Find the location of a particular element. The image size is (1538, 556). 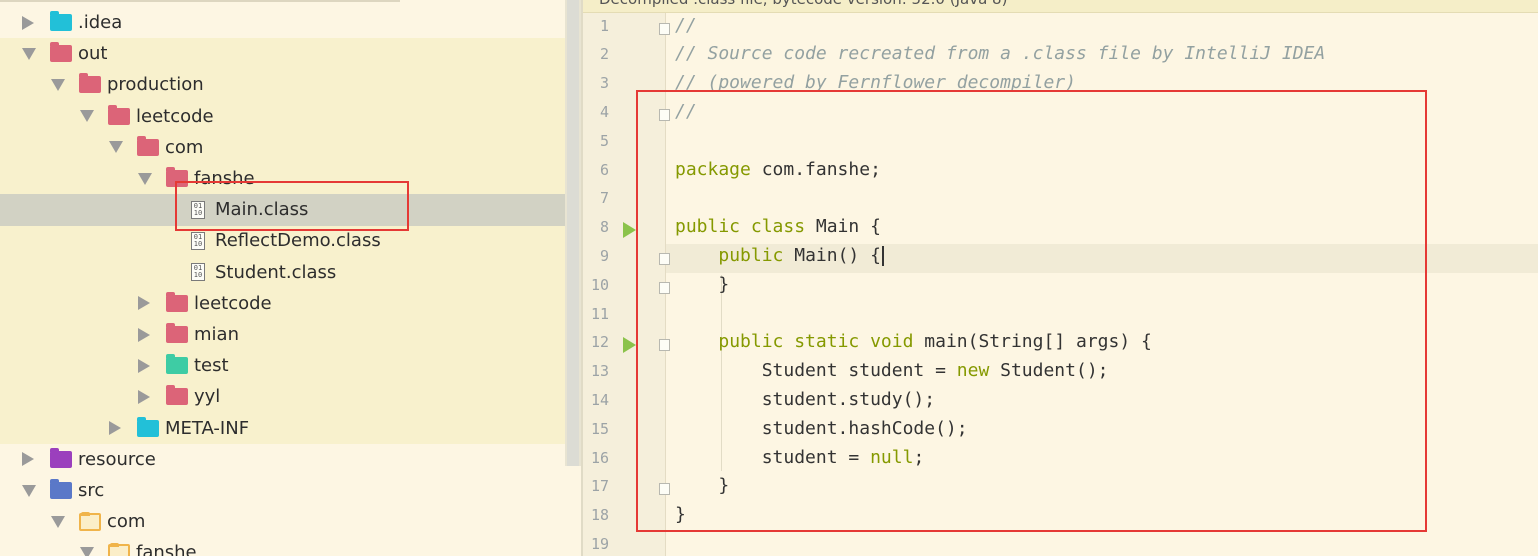

tree-item-meta-inf: META-INF is located at coordinates (179, 428).